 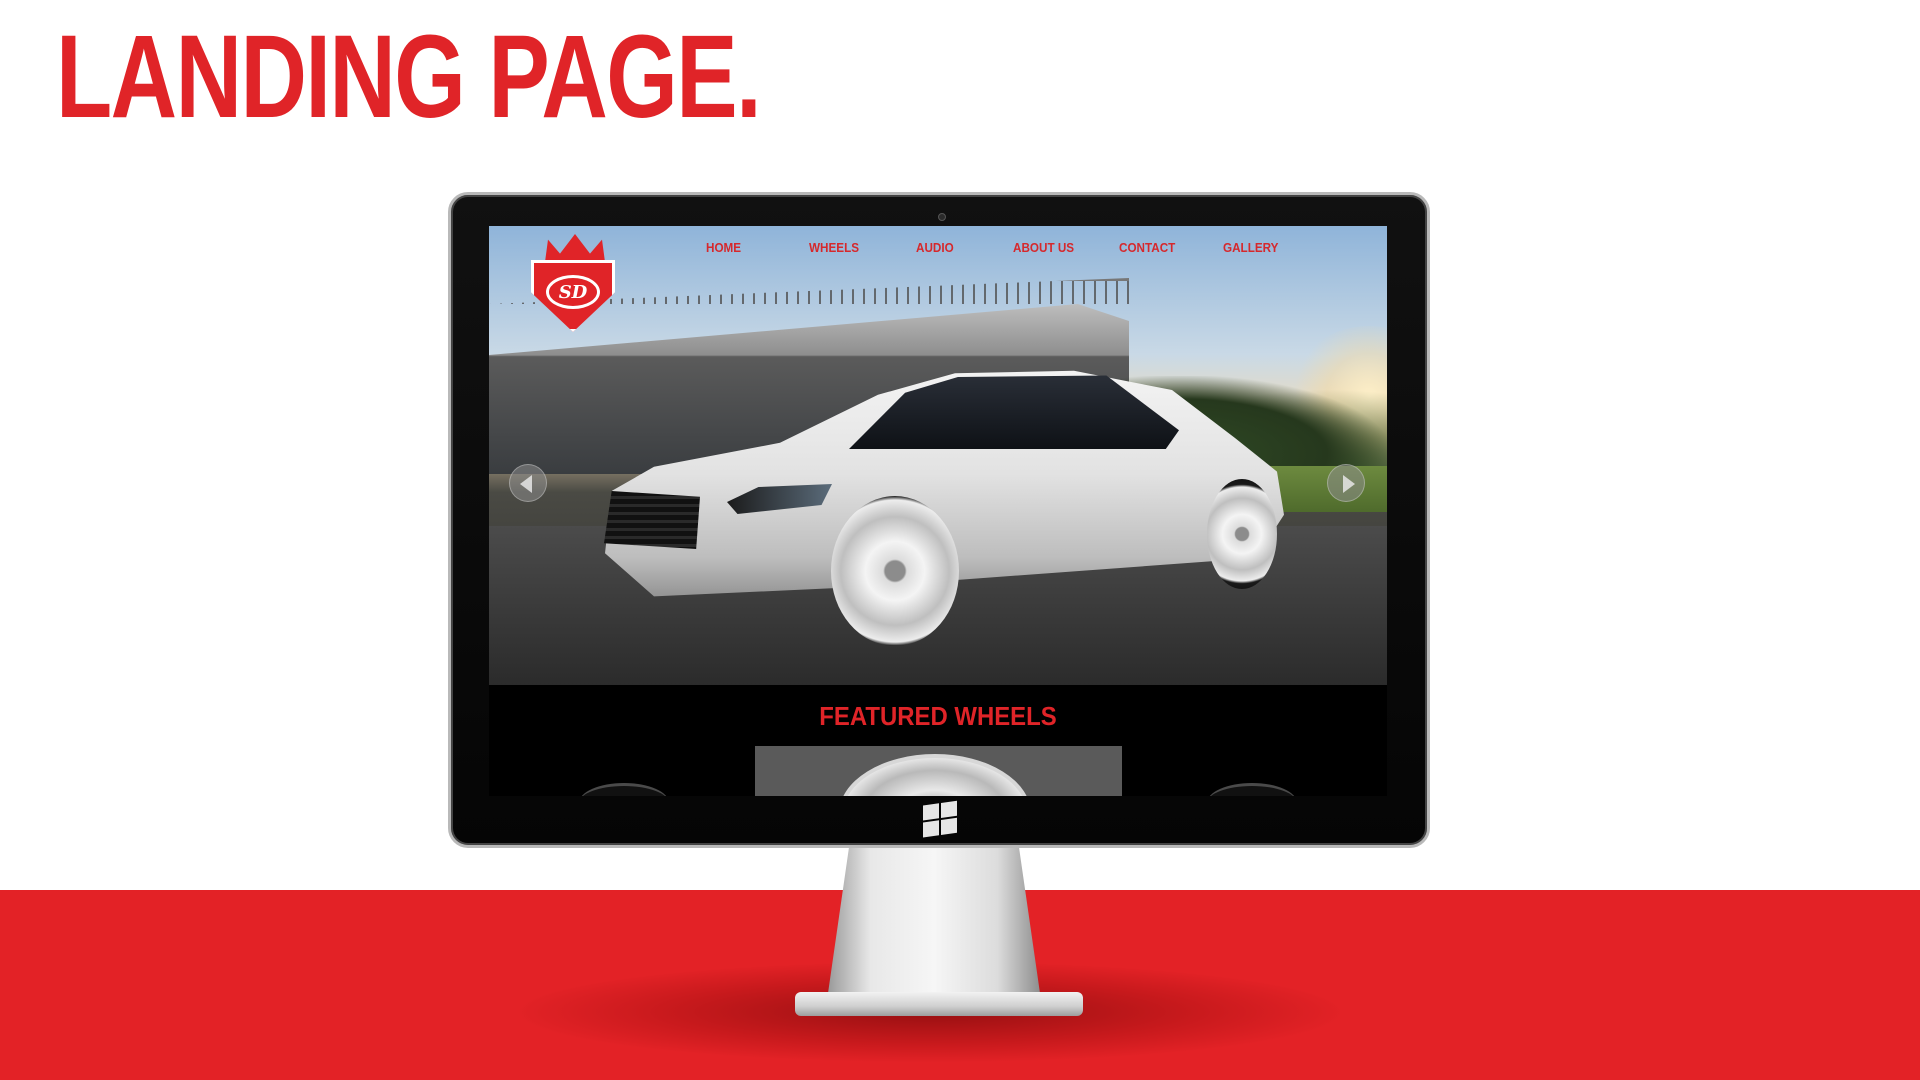 I want to click on car-rear-wheel, so click(x=1242, y=534).